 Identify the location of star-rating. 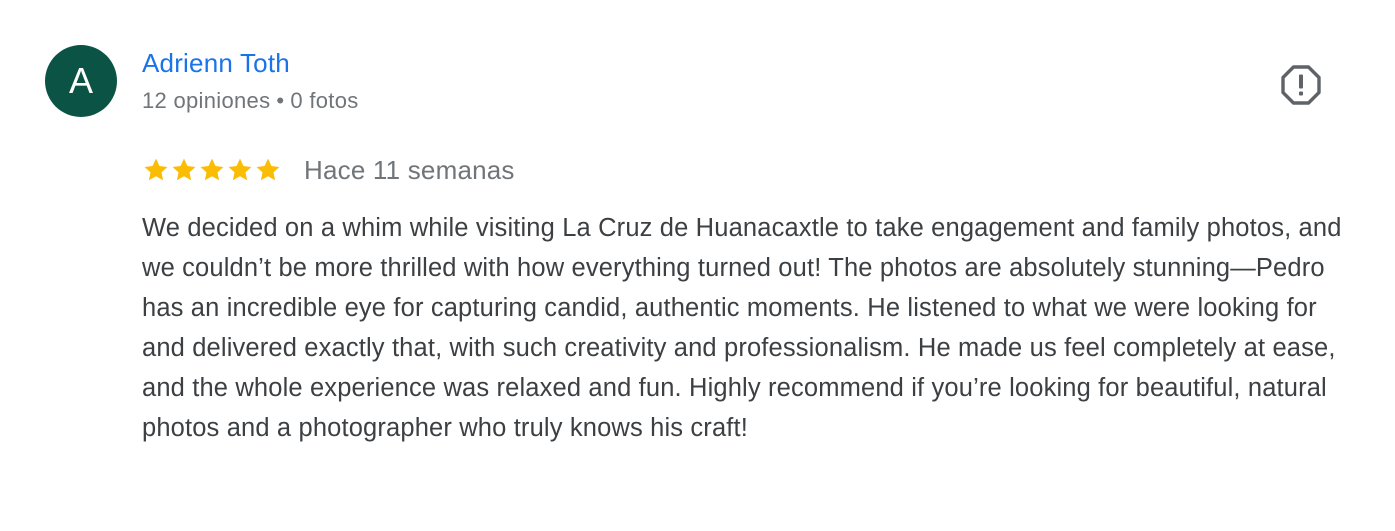
(212, 170).